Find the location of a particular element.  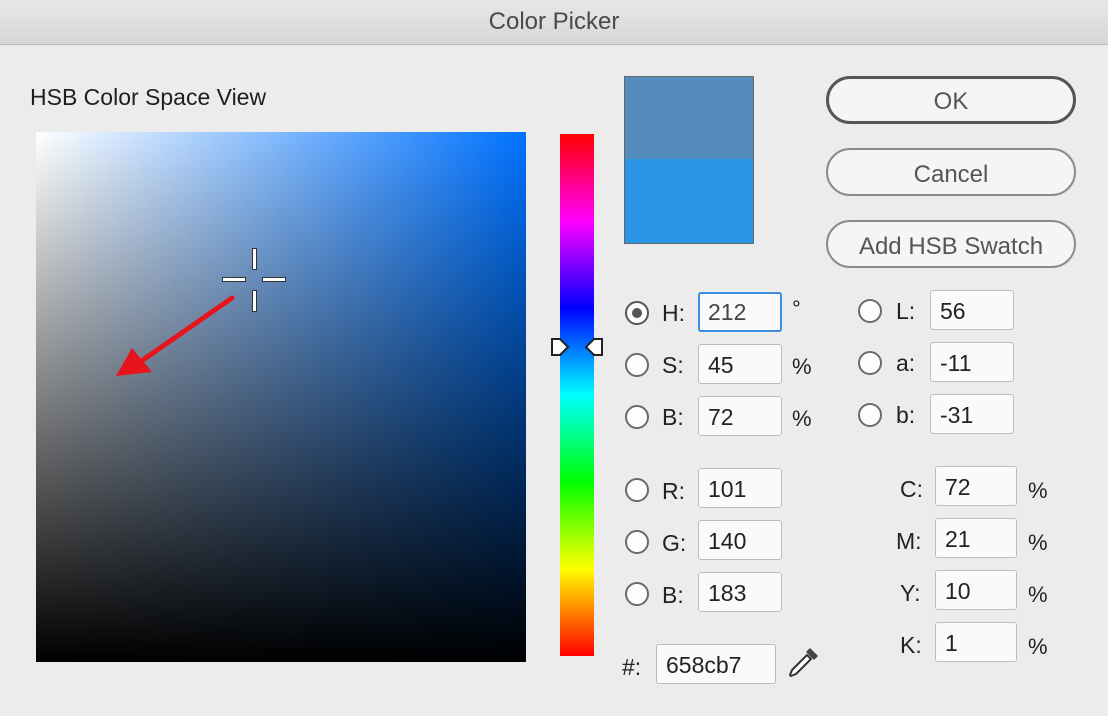

add-hsb-swatch-button: Add HSB Swatch is located at coordinates (951, 244).